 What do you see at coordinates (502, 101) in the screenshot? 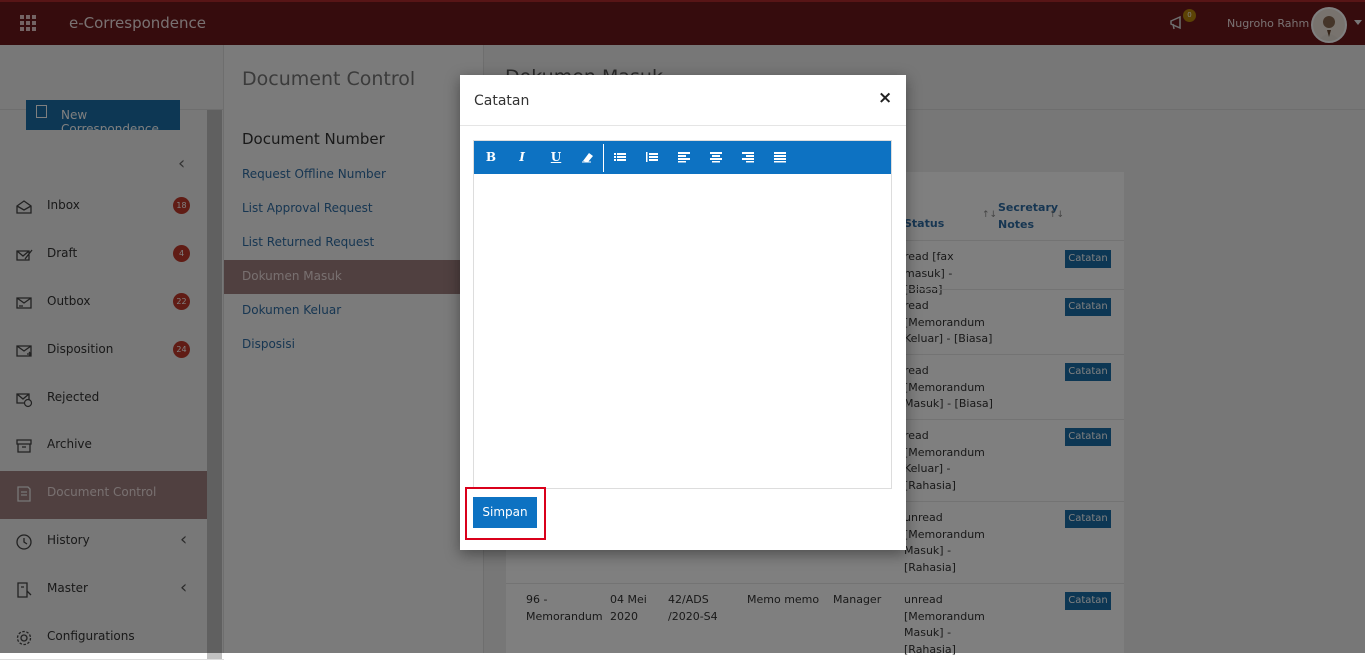
I see `modal-title: Catatan` at bounding box center [502, 101].